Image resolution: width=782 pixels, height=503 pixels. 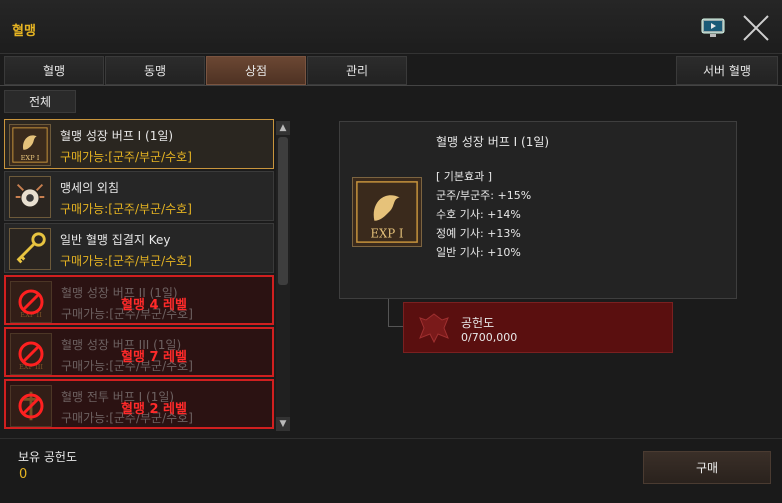 I want to click on detail-title: 혈맹 성장 버프 I (1일), so click(x=493, y=142).